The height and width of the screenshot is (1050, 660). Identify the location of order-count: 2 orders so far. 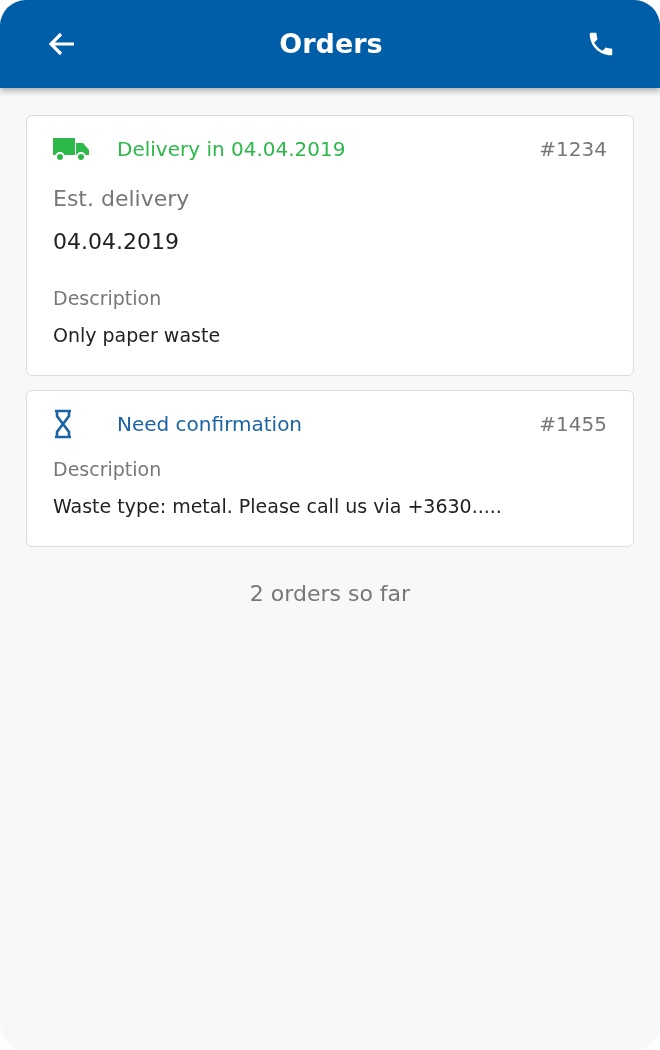
(330, 594).